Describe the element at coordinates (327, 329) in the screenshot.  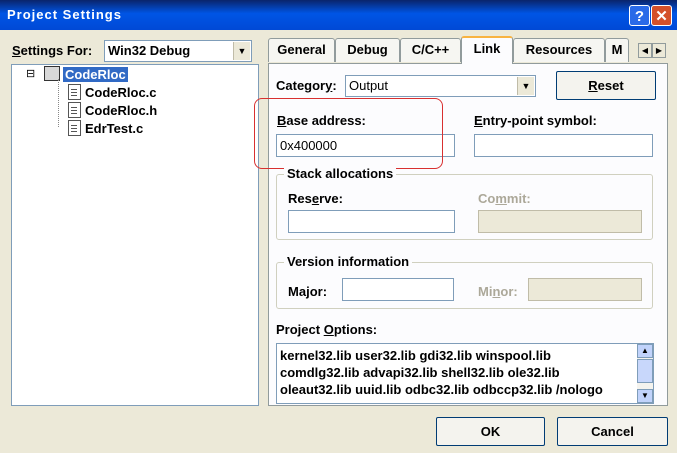
I see `project-options-label: Project Options:` at that location.